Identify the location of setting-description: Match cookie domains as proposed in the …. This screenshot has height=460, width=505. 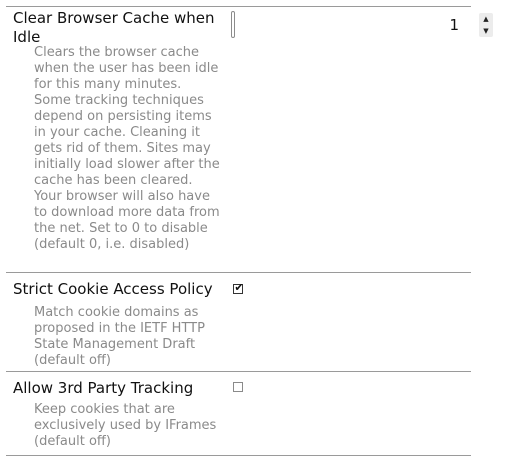
(119, 336).